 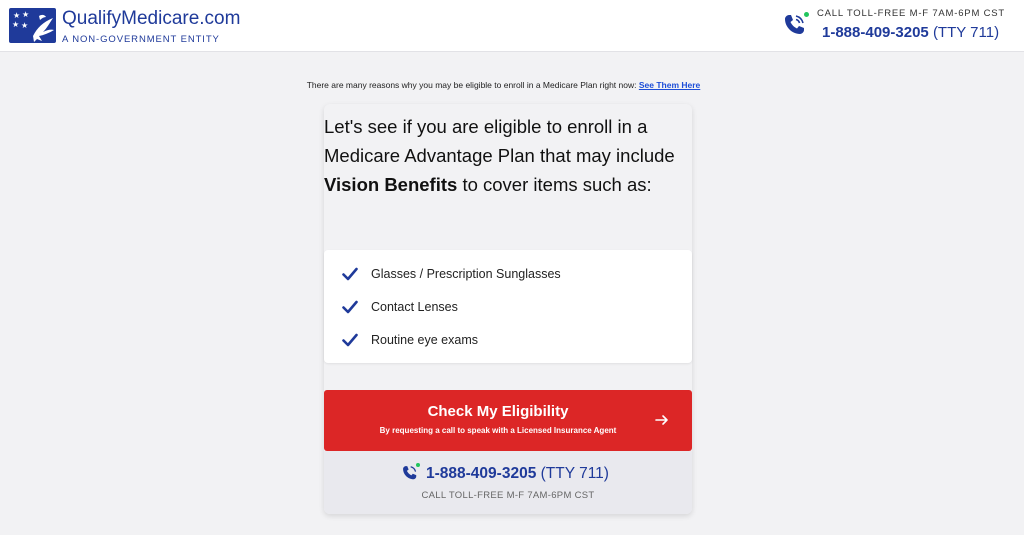 What do you see at coordinates (43, 28) in the screenshot?
I see `eagle-shape` at bounding box center [43, 28].